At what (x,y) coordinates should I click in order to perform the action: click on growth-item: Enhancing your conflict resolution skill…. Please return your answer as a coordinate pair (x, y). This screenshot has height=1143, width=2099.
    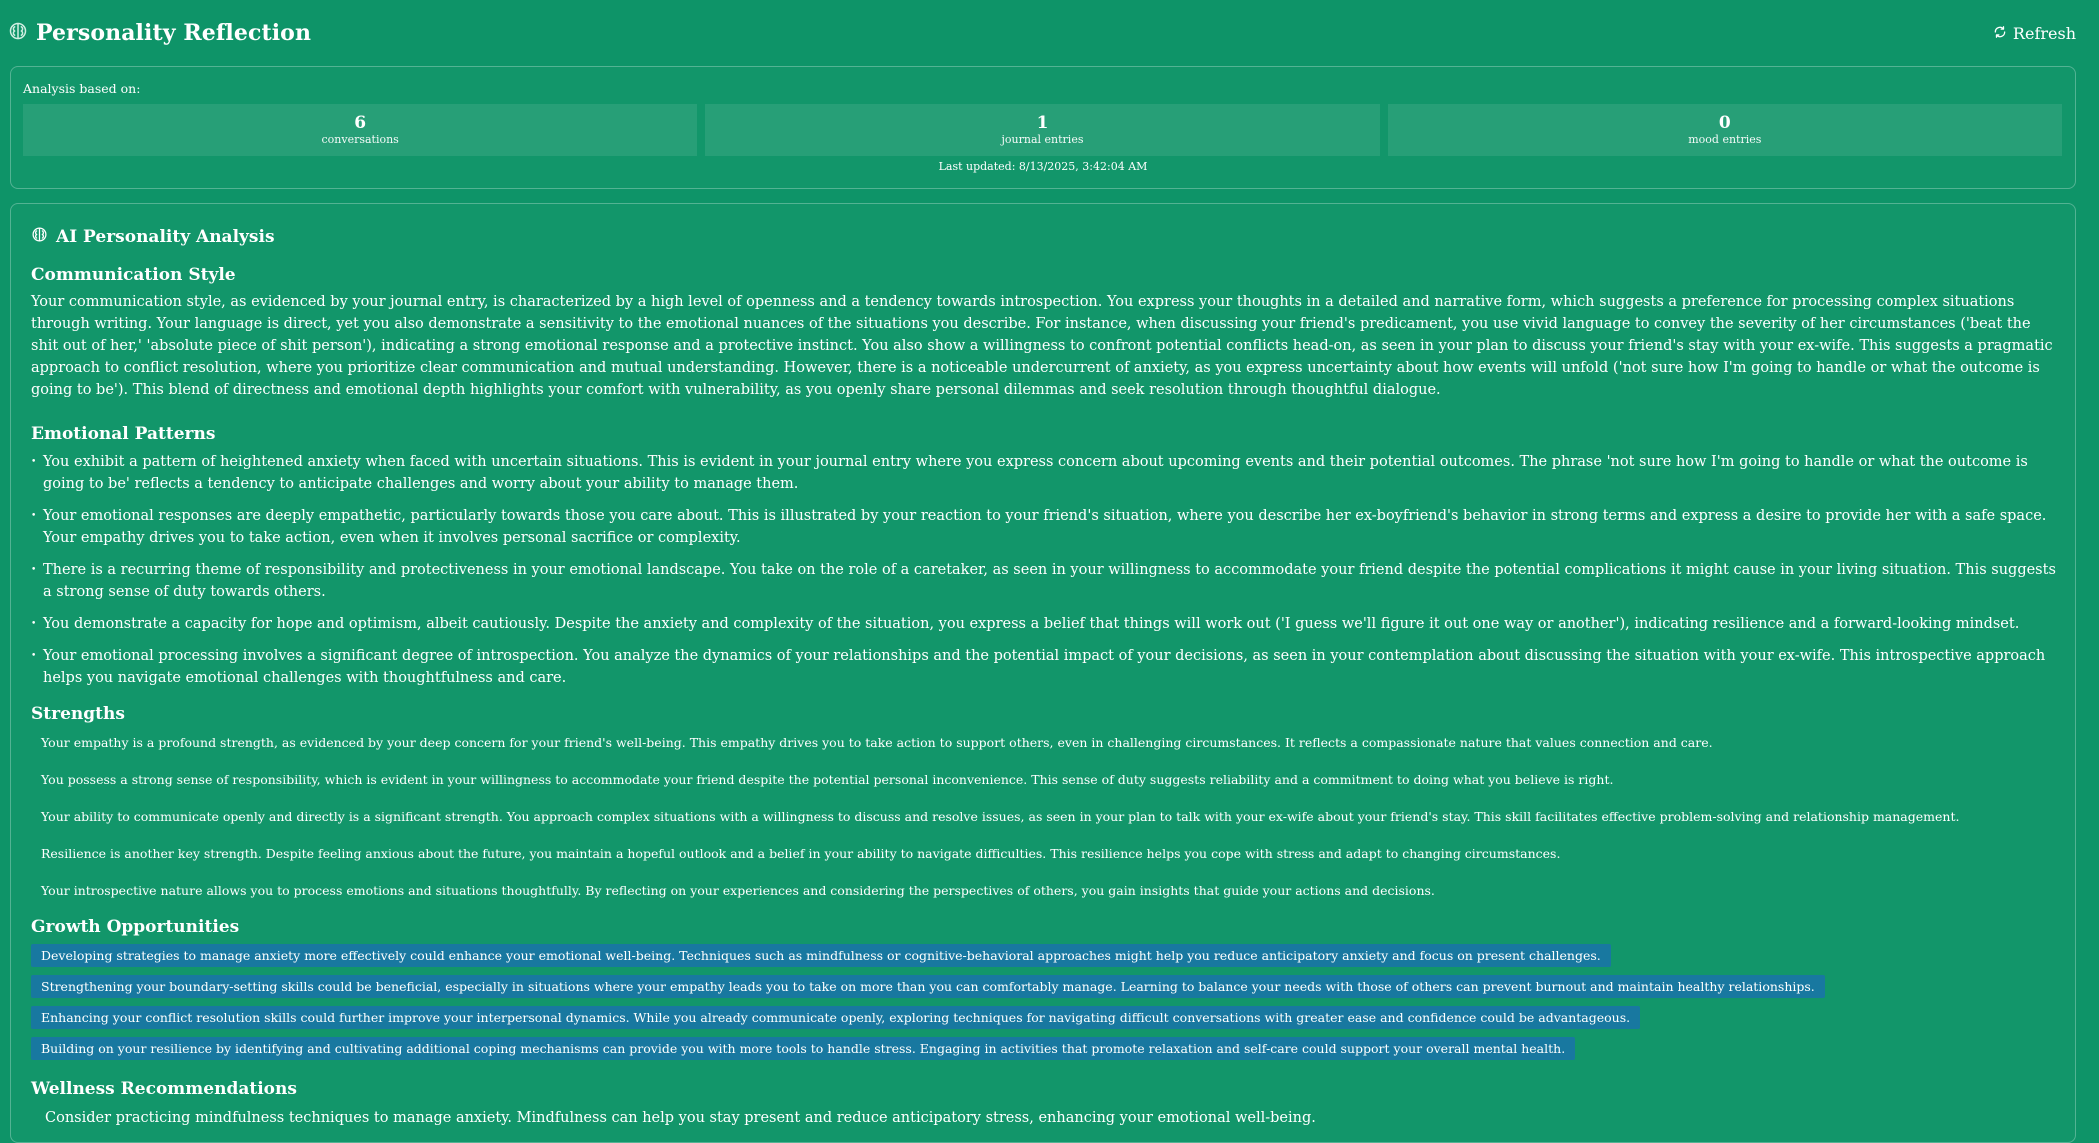
    Looking at the image, I should click on (836, 1017).